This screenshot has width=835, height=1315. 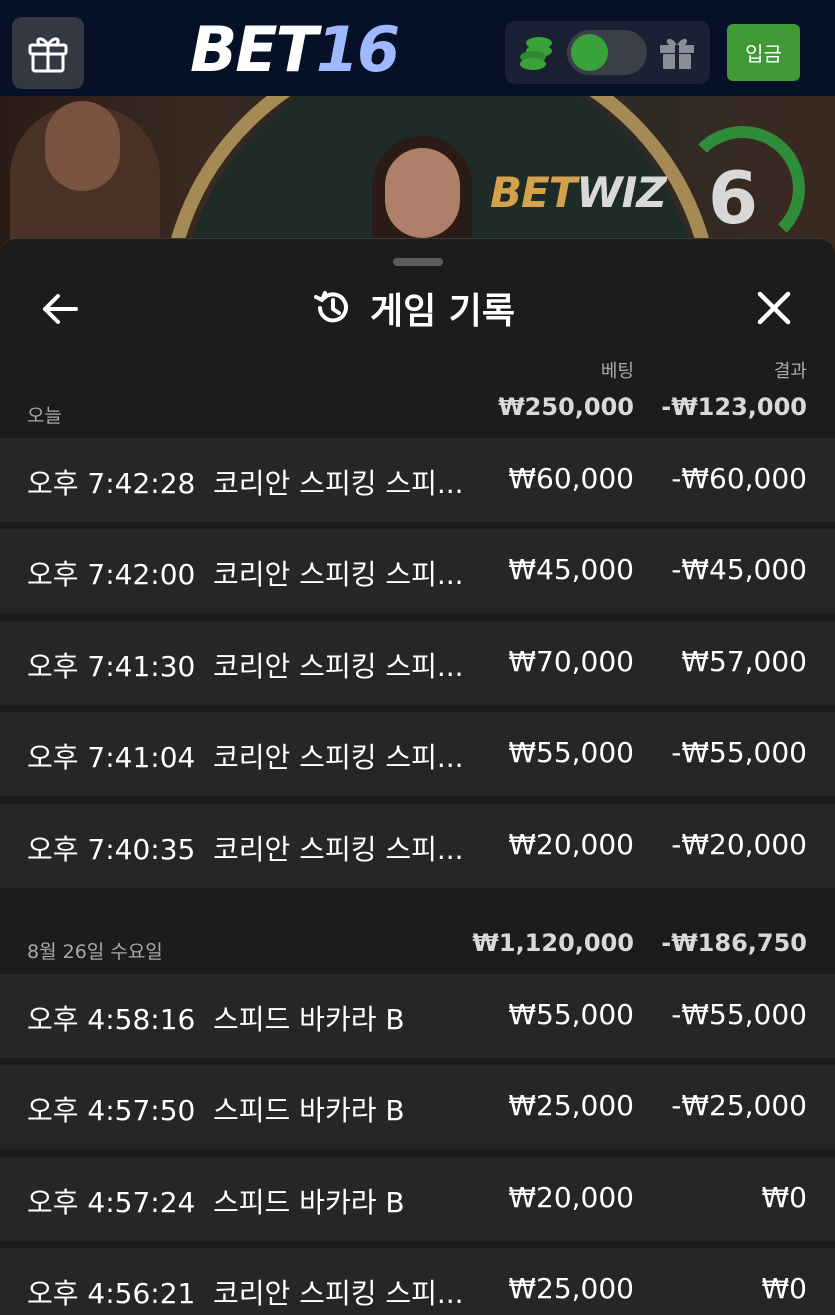 What do you see at coordinates (443, 311) in the screenshot?
I see `sheet-title: 게임 기록` at bounding box center [443, 311].